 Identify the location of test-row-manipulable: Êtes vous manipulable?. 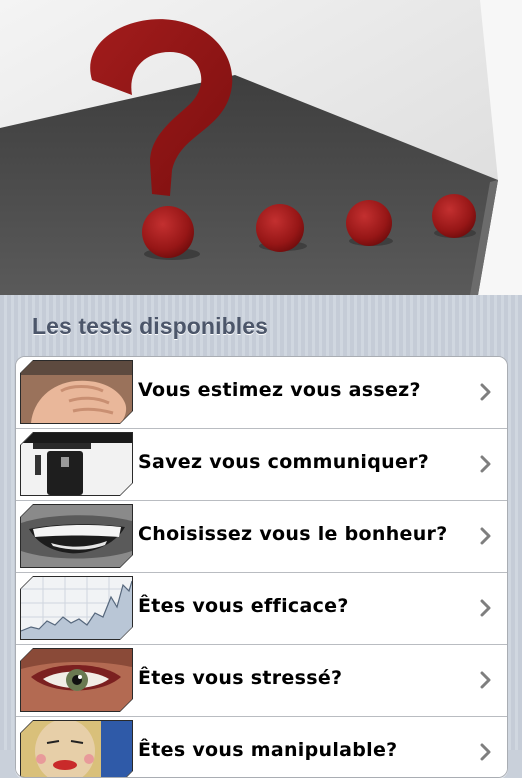
(261, 747).